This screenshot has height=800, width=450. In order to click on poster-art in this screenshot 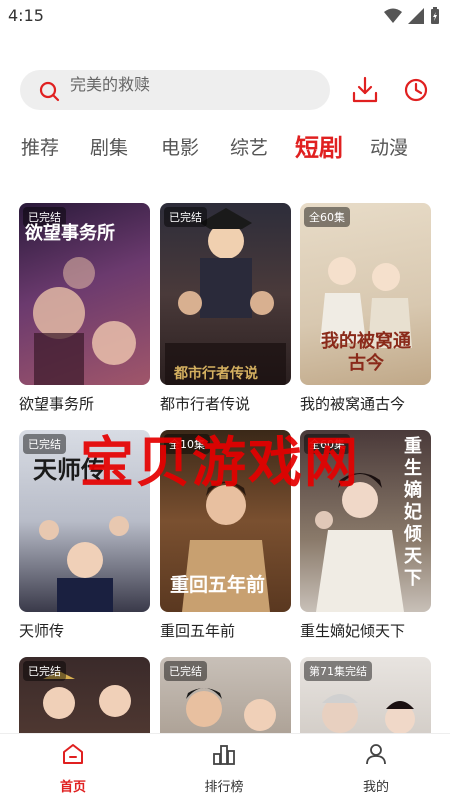, I will do `click(225, 296)`.